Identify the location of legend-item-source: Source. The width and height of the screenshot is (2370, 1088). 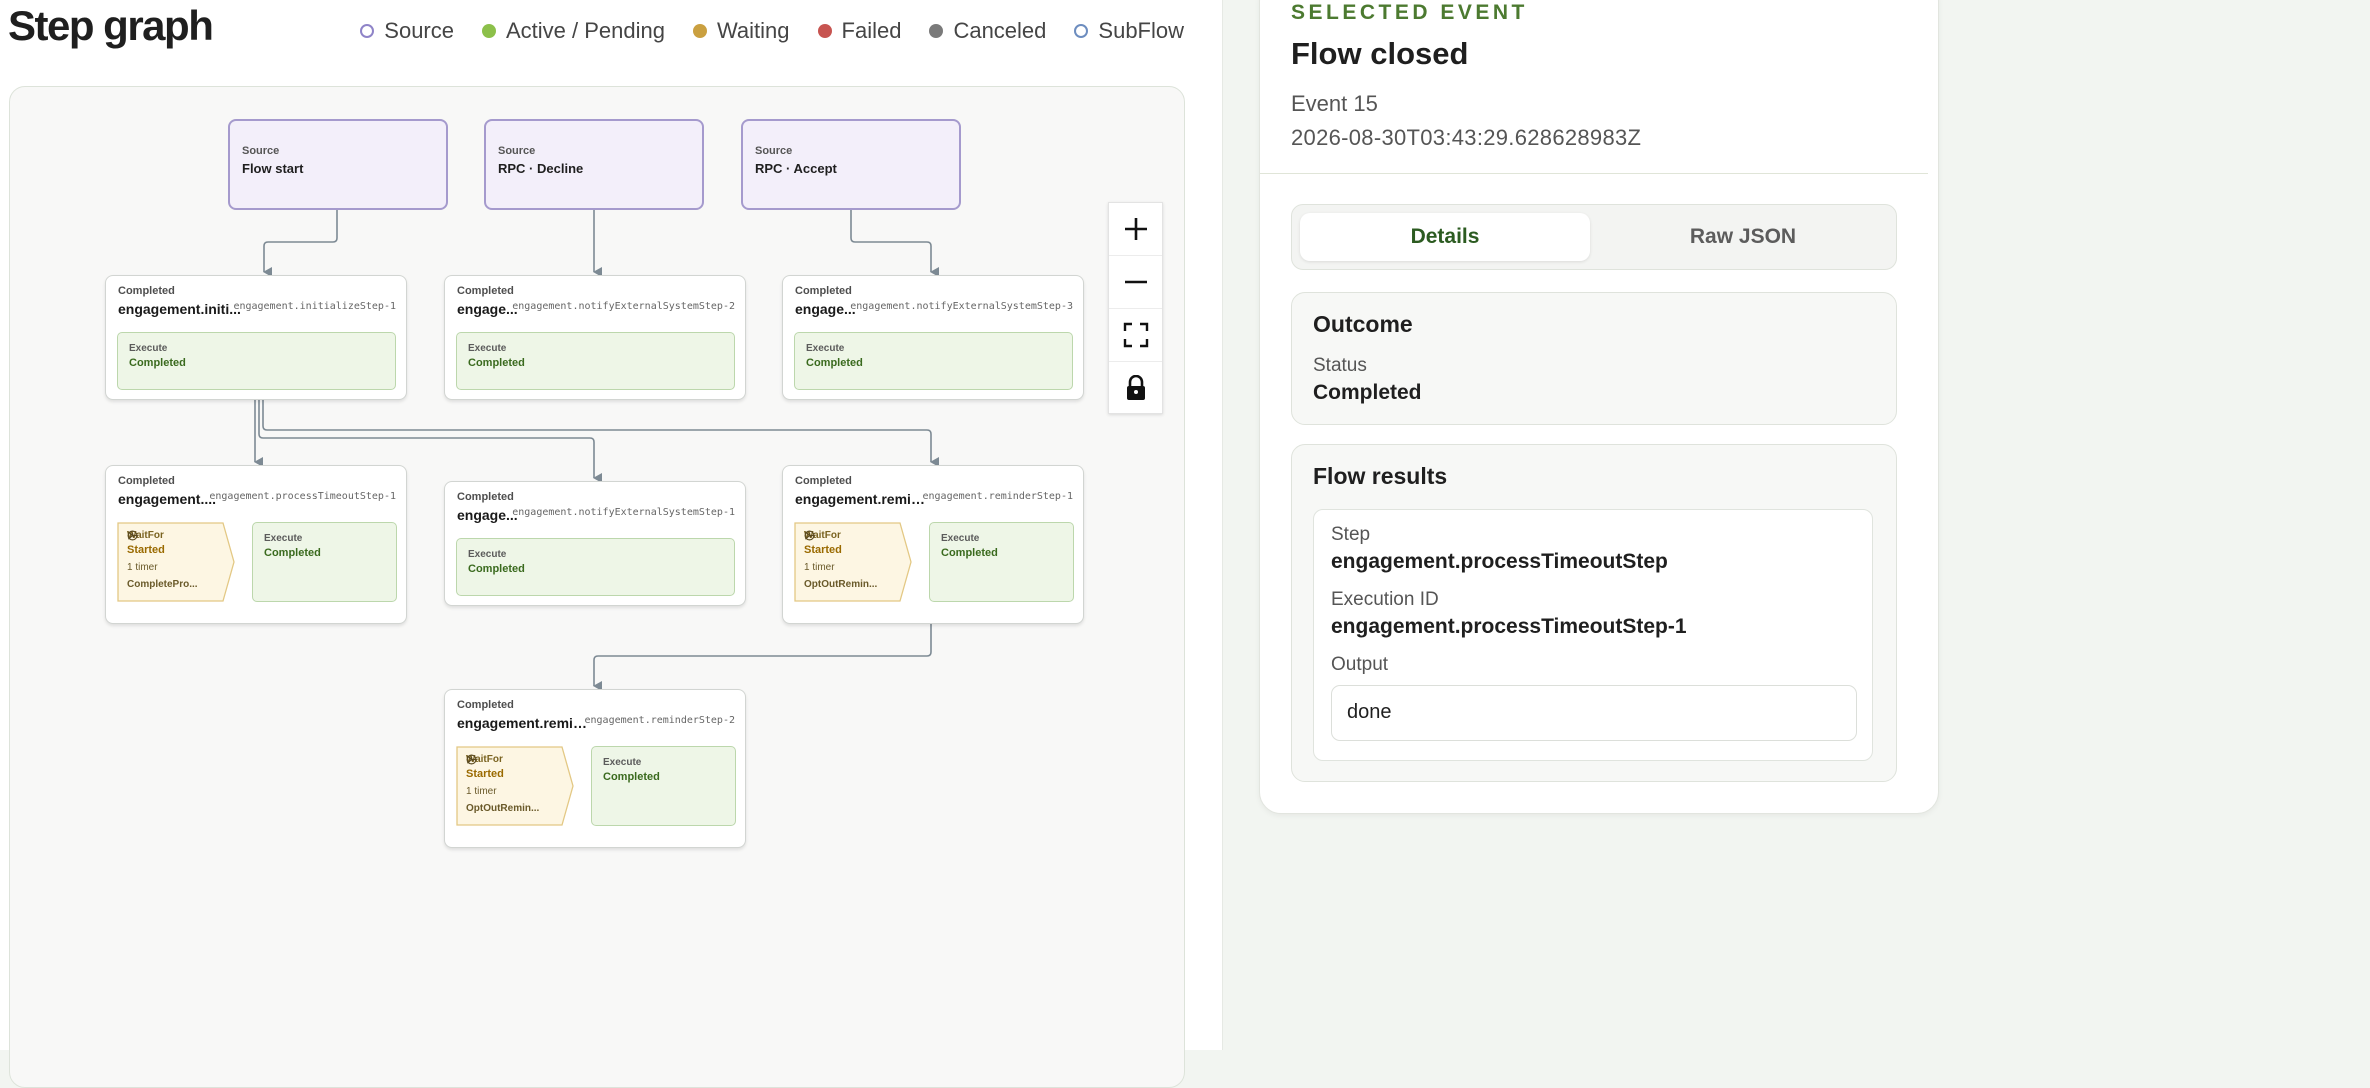
(407, 31).